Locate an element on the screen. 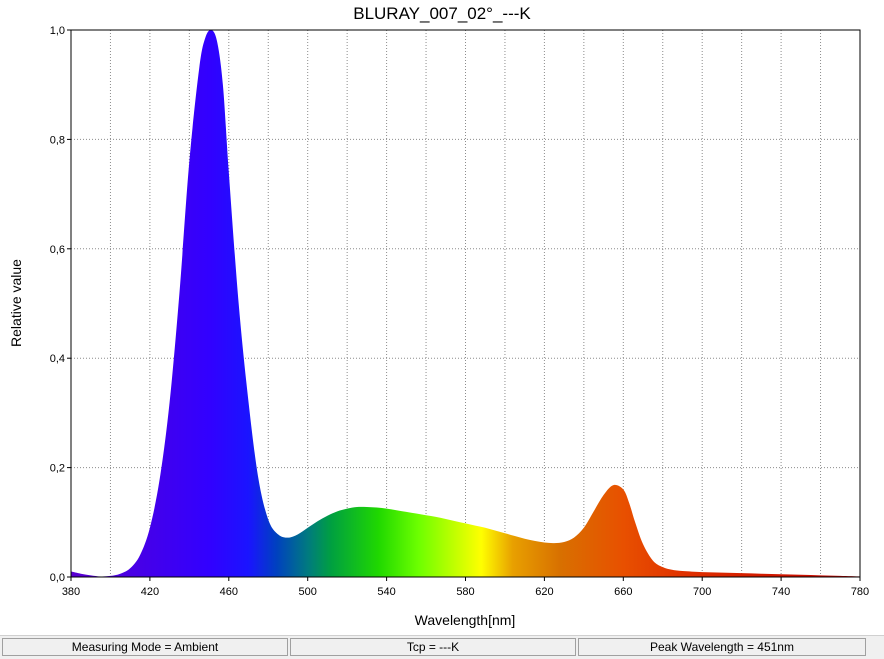 Image resolution: width=884 pixels, height=659 pixels. chart-title: BLURAY_007_02°_---K is located at coordinates (442, 13).